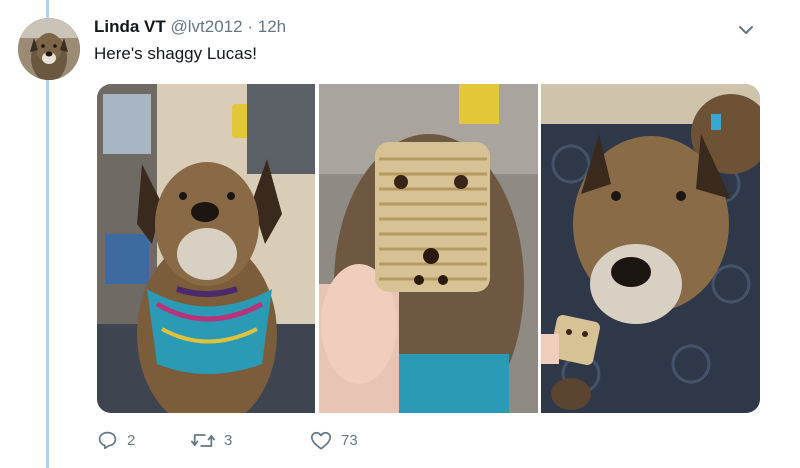  I want to click on retweet-count: 3, so click(228, 440).